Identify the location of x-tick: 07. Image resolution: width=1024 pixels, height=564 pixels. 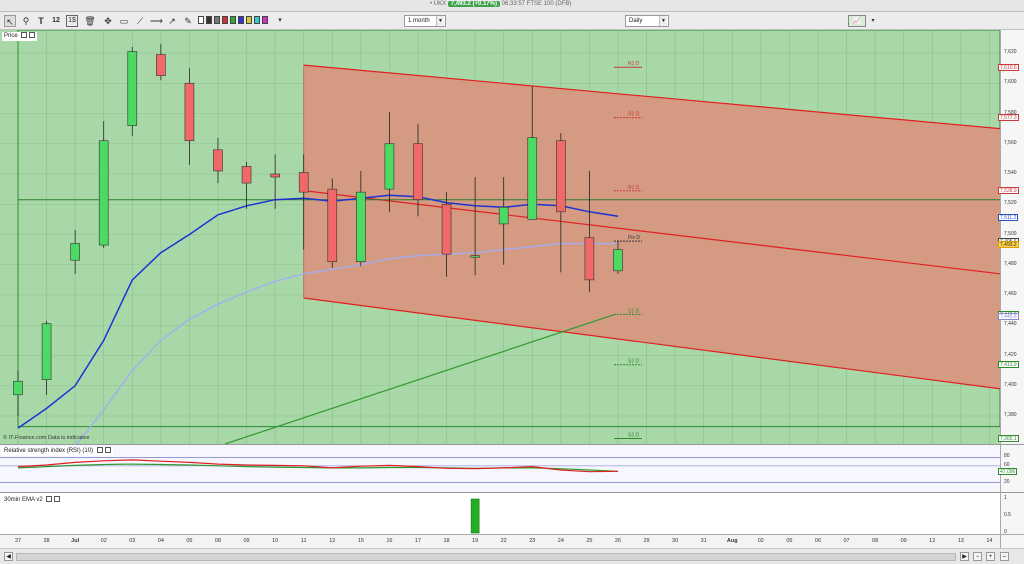
(846, 541).